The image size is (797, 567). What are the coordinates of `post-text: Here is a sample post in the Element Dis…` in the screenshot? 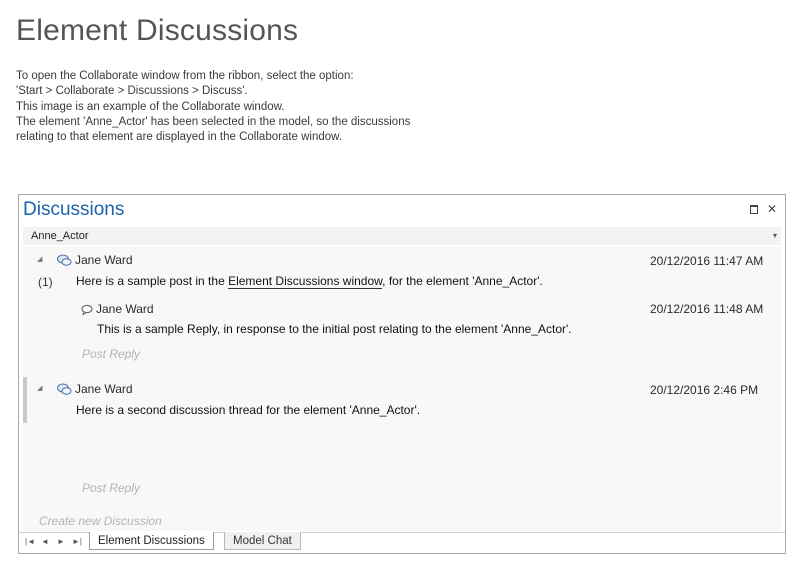 It's located at (309, 281).